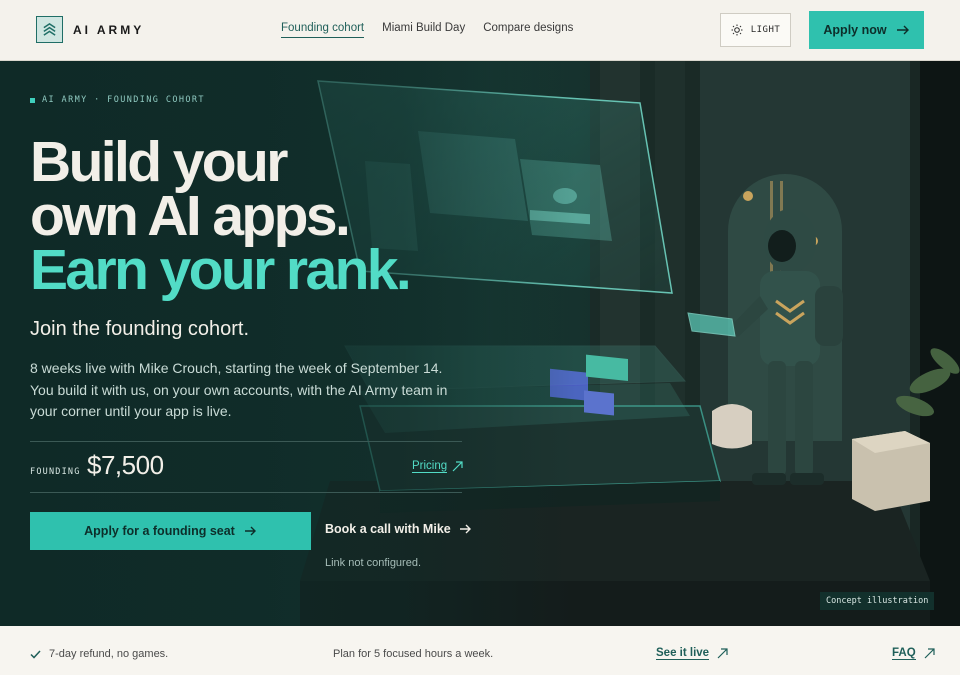 Image resolution: width=960 pixels, height=675 pixels. Describe the element at coordinates (109, 29) in the screenshot. I see `brand-name: AI ARMY` at that location.